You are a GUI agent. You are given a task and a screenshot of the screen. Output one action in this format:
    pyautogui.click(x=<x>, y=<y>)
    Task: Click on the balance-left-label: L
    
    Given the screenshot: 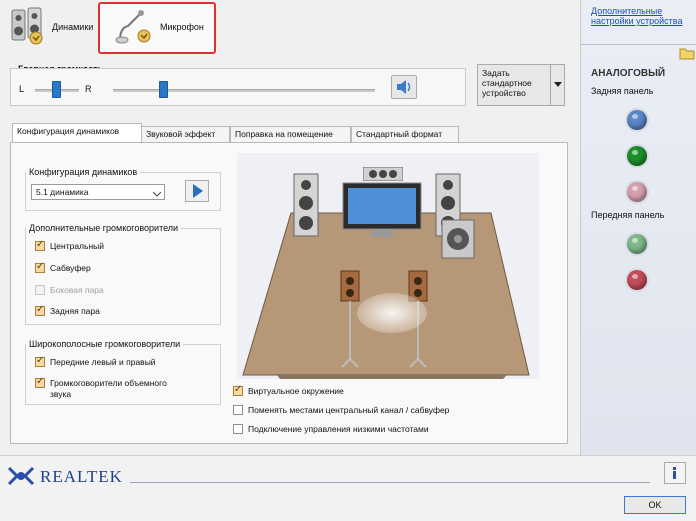 What is the action you would take?
    pyautogui.click(x=22, y=89)
    